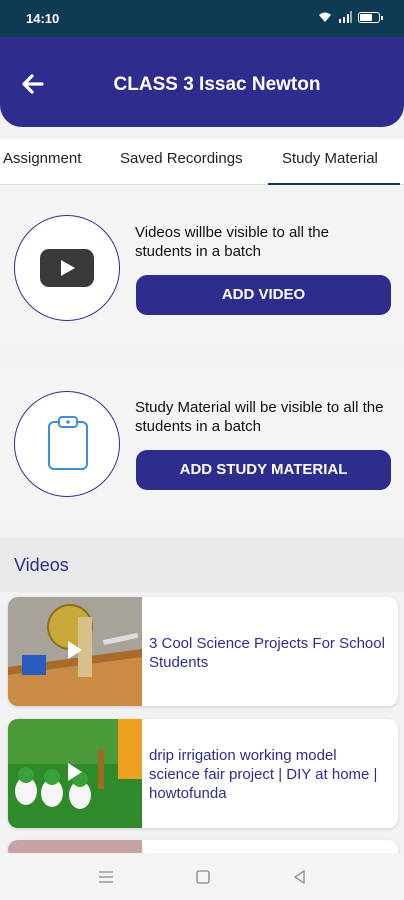 This screenshot has width=404, height=900. I want to click on clipboard-icon, so click(68, 443).